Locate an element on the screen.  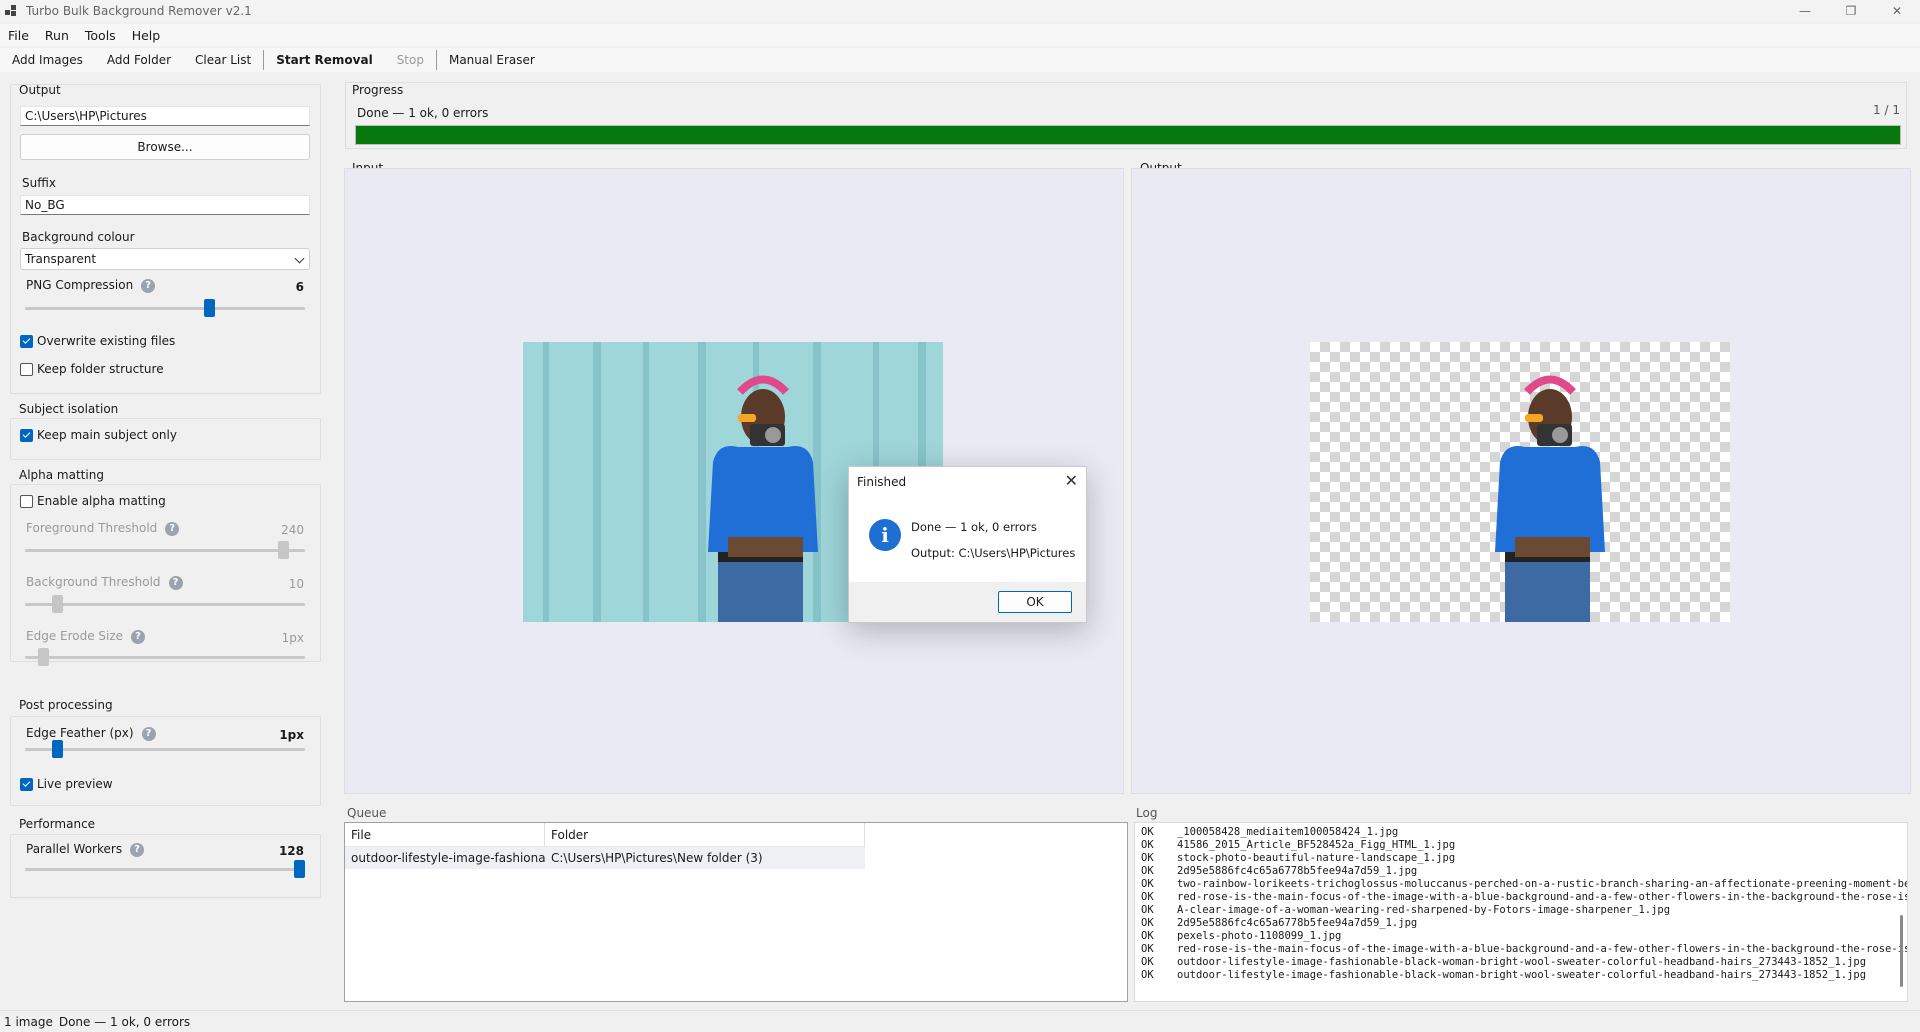
post-group-title: Post processing is located at coordinates (66, 705).